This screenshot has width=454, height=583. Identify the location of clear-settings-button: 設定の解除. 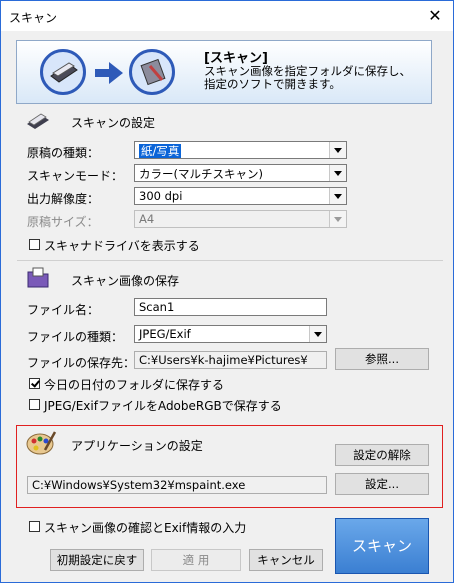
(382, 455).